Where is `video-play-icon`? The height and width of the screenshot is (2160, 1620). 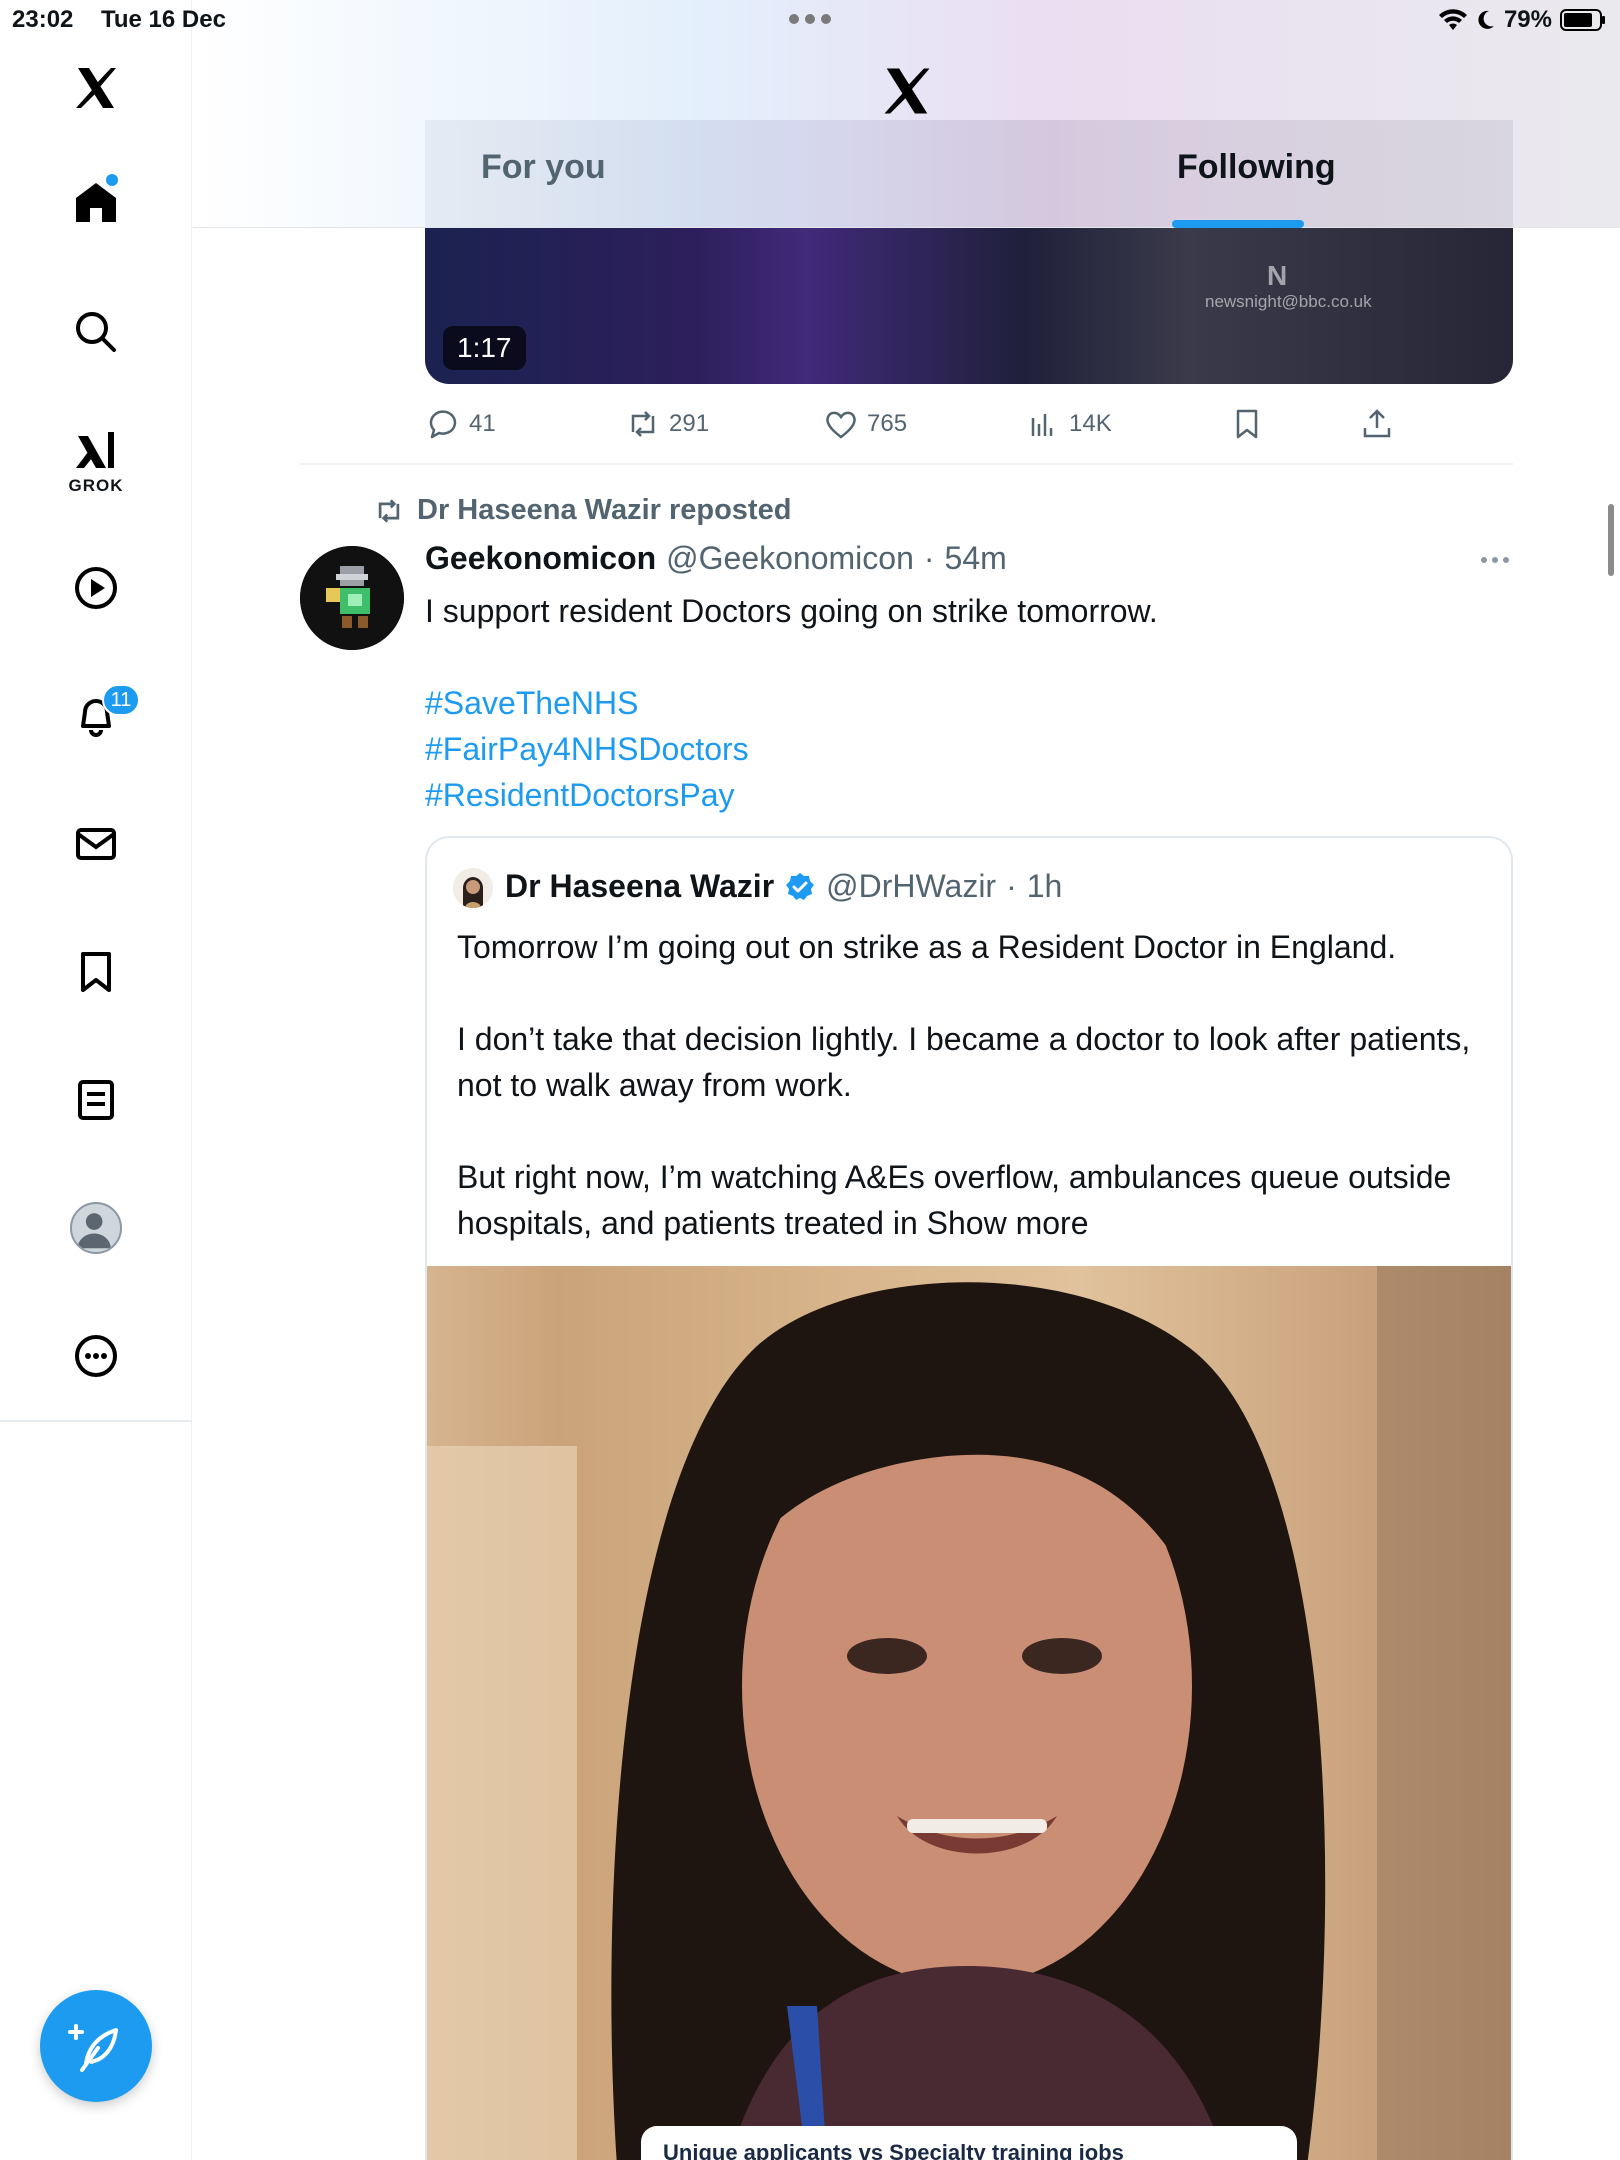
video-play-icon is located at coordinates (96, 588).